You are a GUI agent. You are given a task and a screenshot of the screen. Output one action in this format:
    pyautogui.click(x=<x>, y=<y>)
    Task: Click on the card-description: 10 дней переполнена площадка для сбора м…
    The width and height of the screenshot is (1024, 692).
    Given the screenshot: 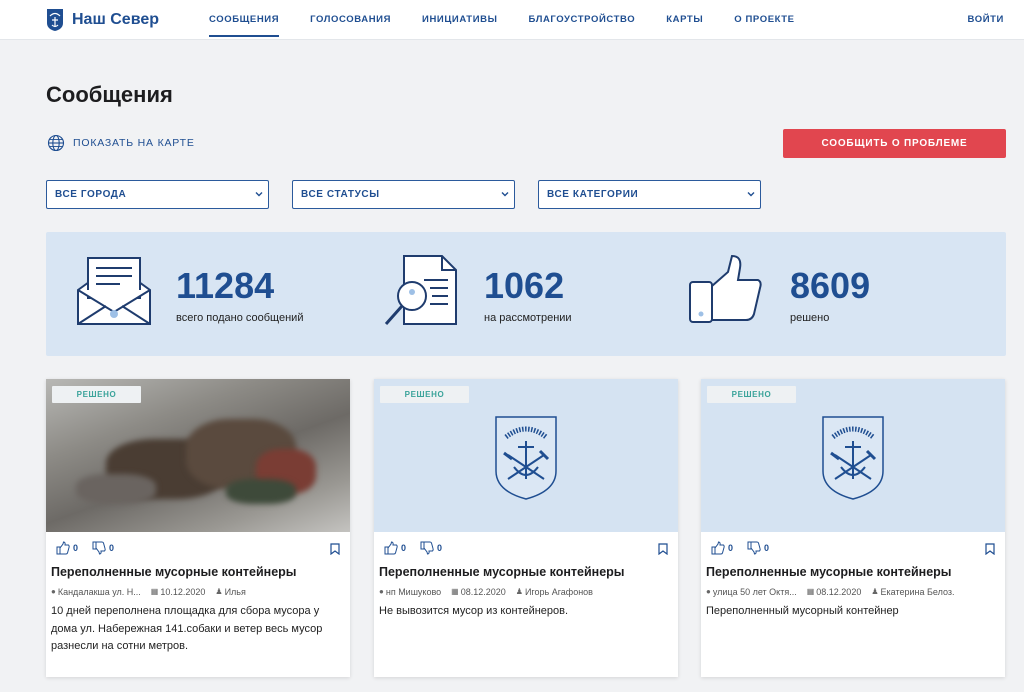 What is the action you would take?
    pyautogui.click(x=187, y=628)
    